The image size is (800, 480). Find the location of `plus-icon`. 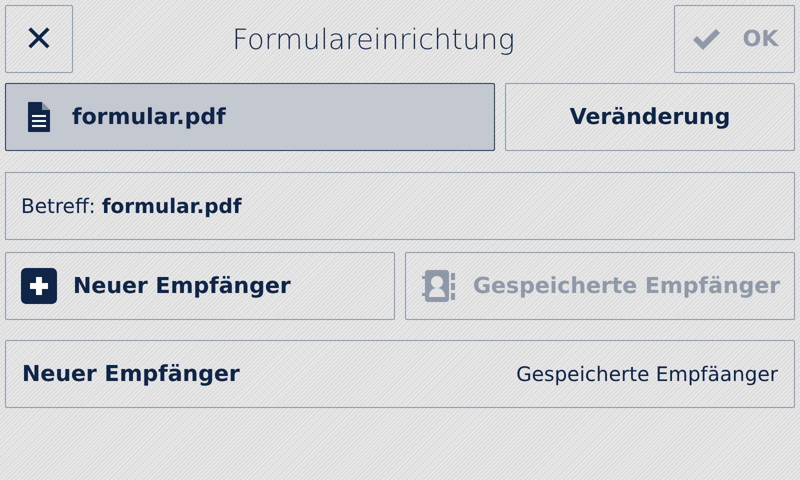

plus-icon is located at coordinates (39, 286).